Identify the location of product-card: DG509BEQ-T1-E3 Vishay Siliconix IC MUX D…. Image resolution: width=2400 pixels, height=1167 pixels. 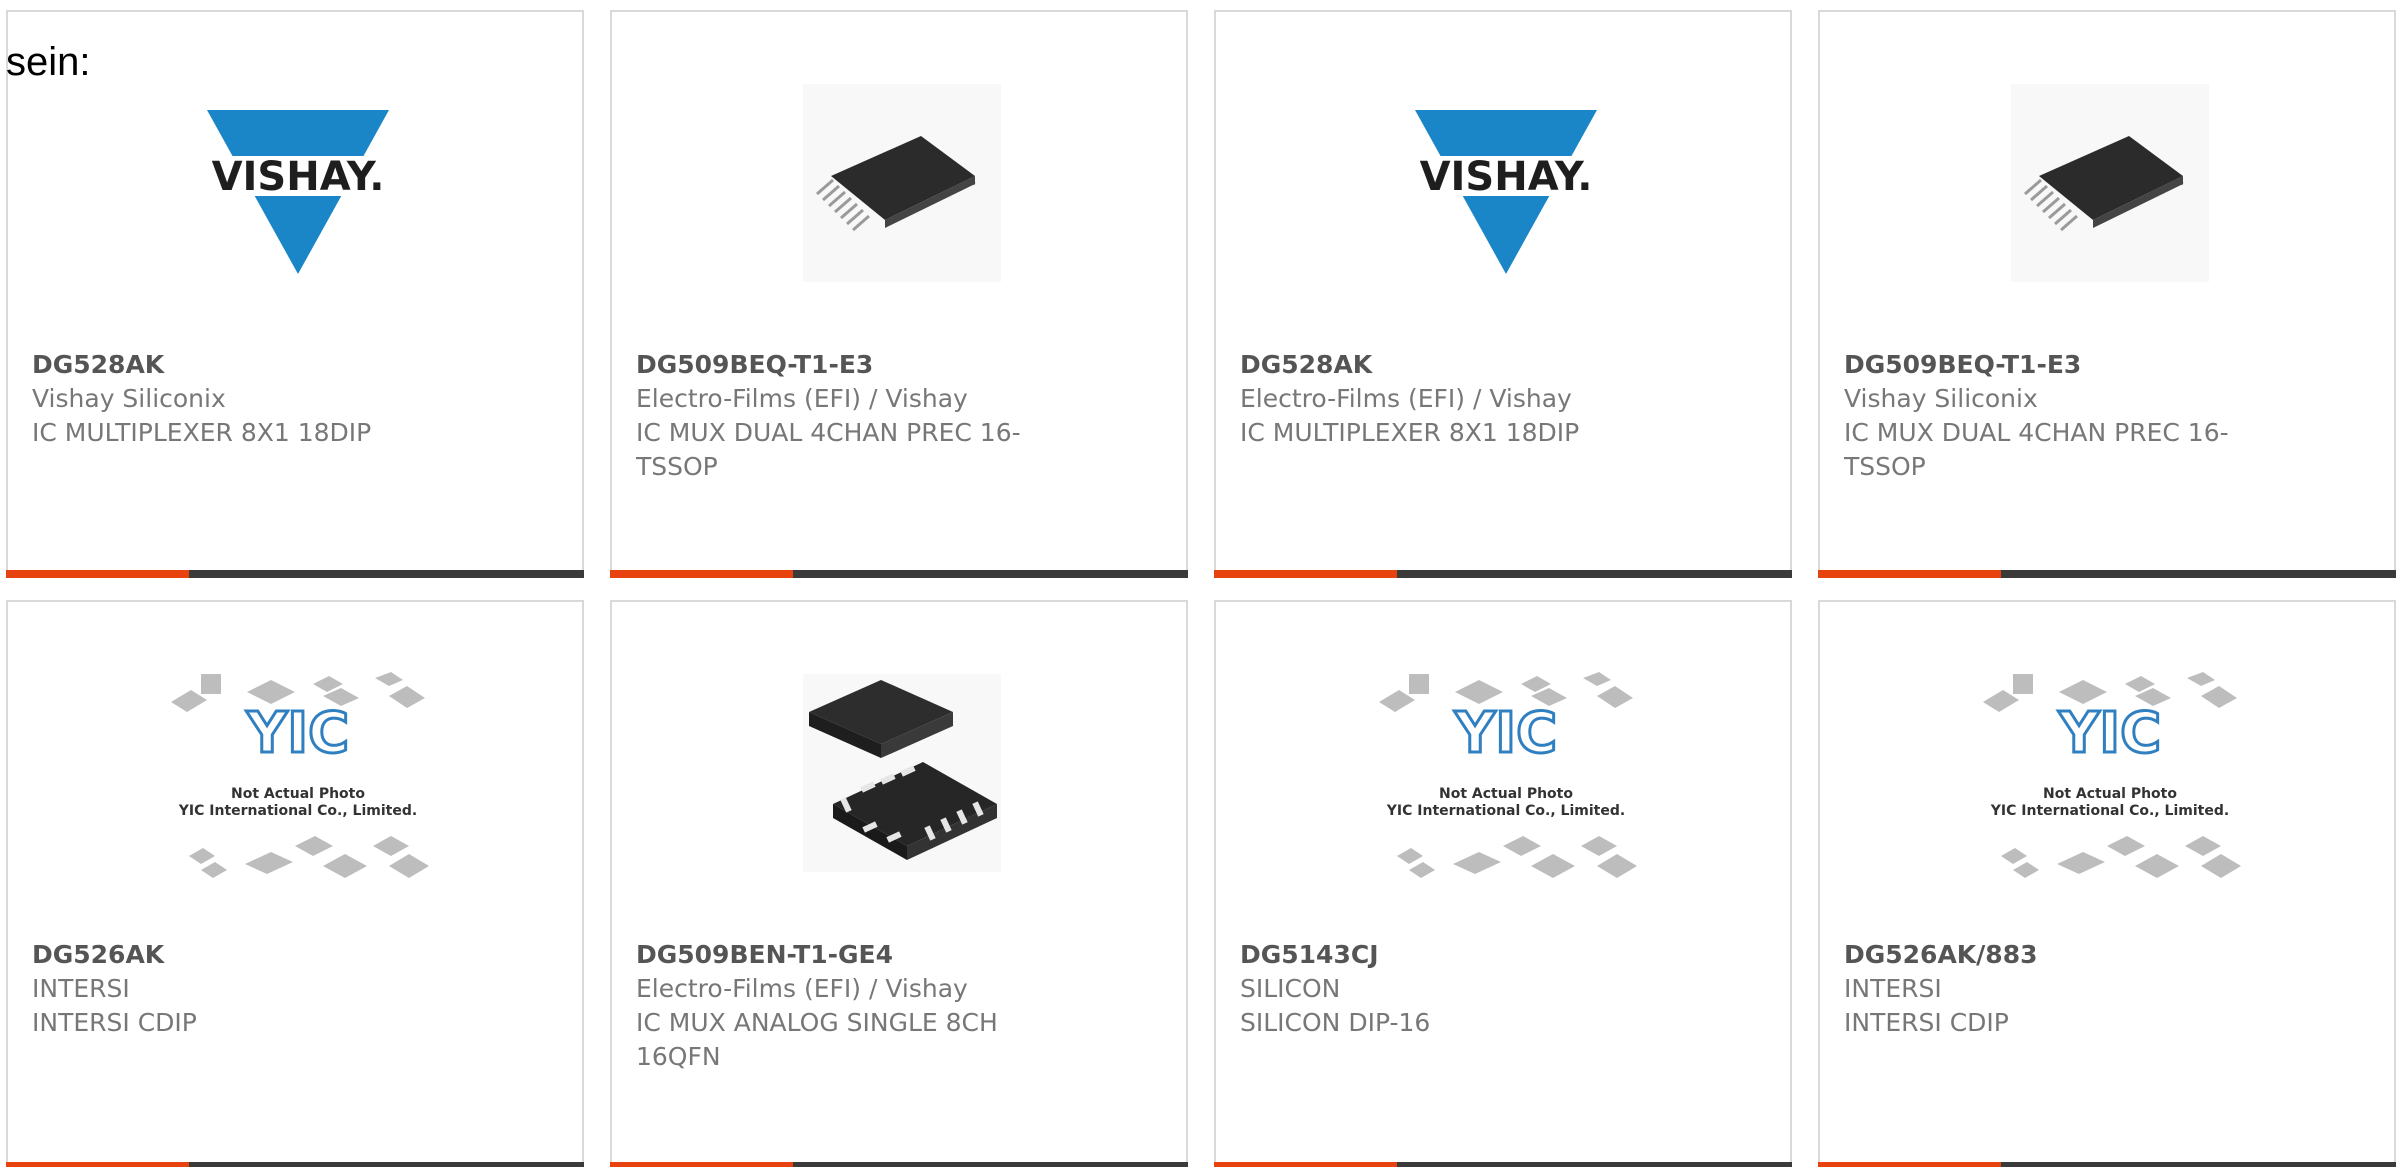
(2107, 294).